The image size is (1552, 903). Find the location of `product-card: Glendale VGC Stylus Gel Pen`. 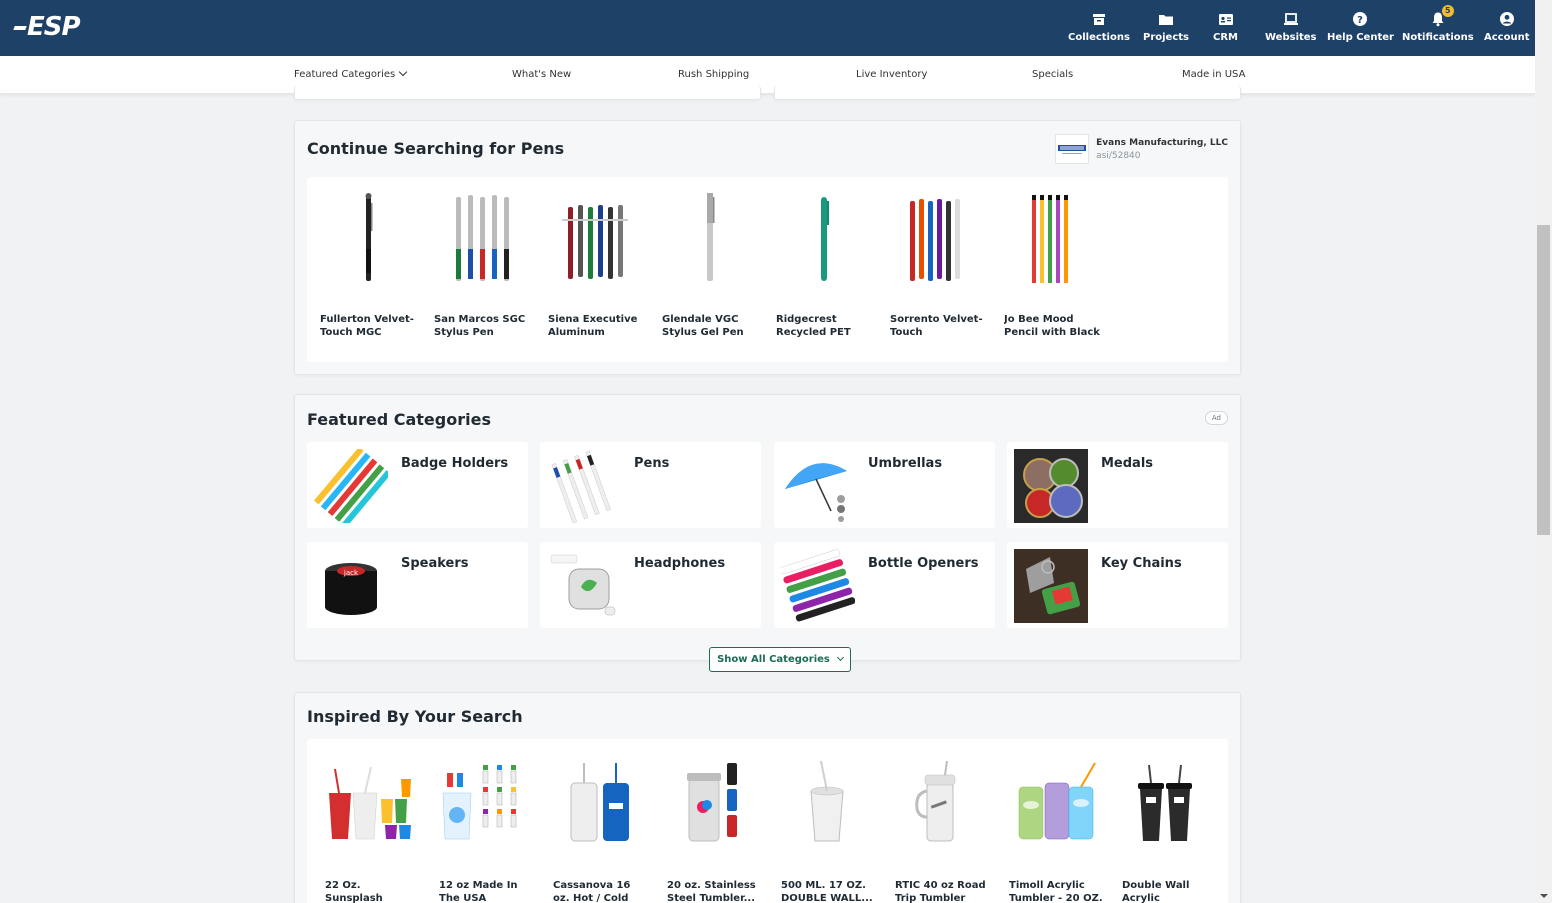

product-card: Glendale VGC Stylus Gel Pen is located at coordinates (710, 264).